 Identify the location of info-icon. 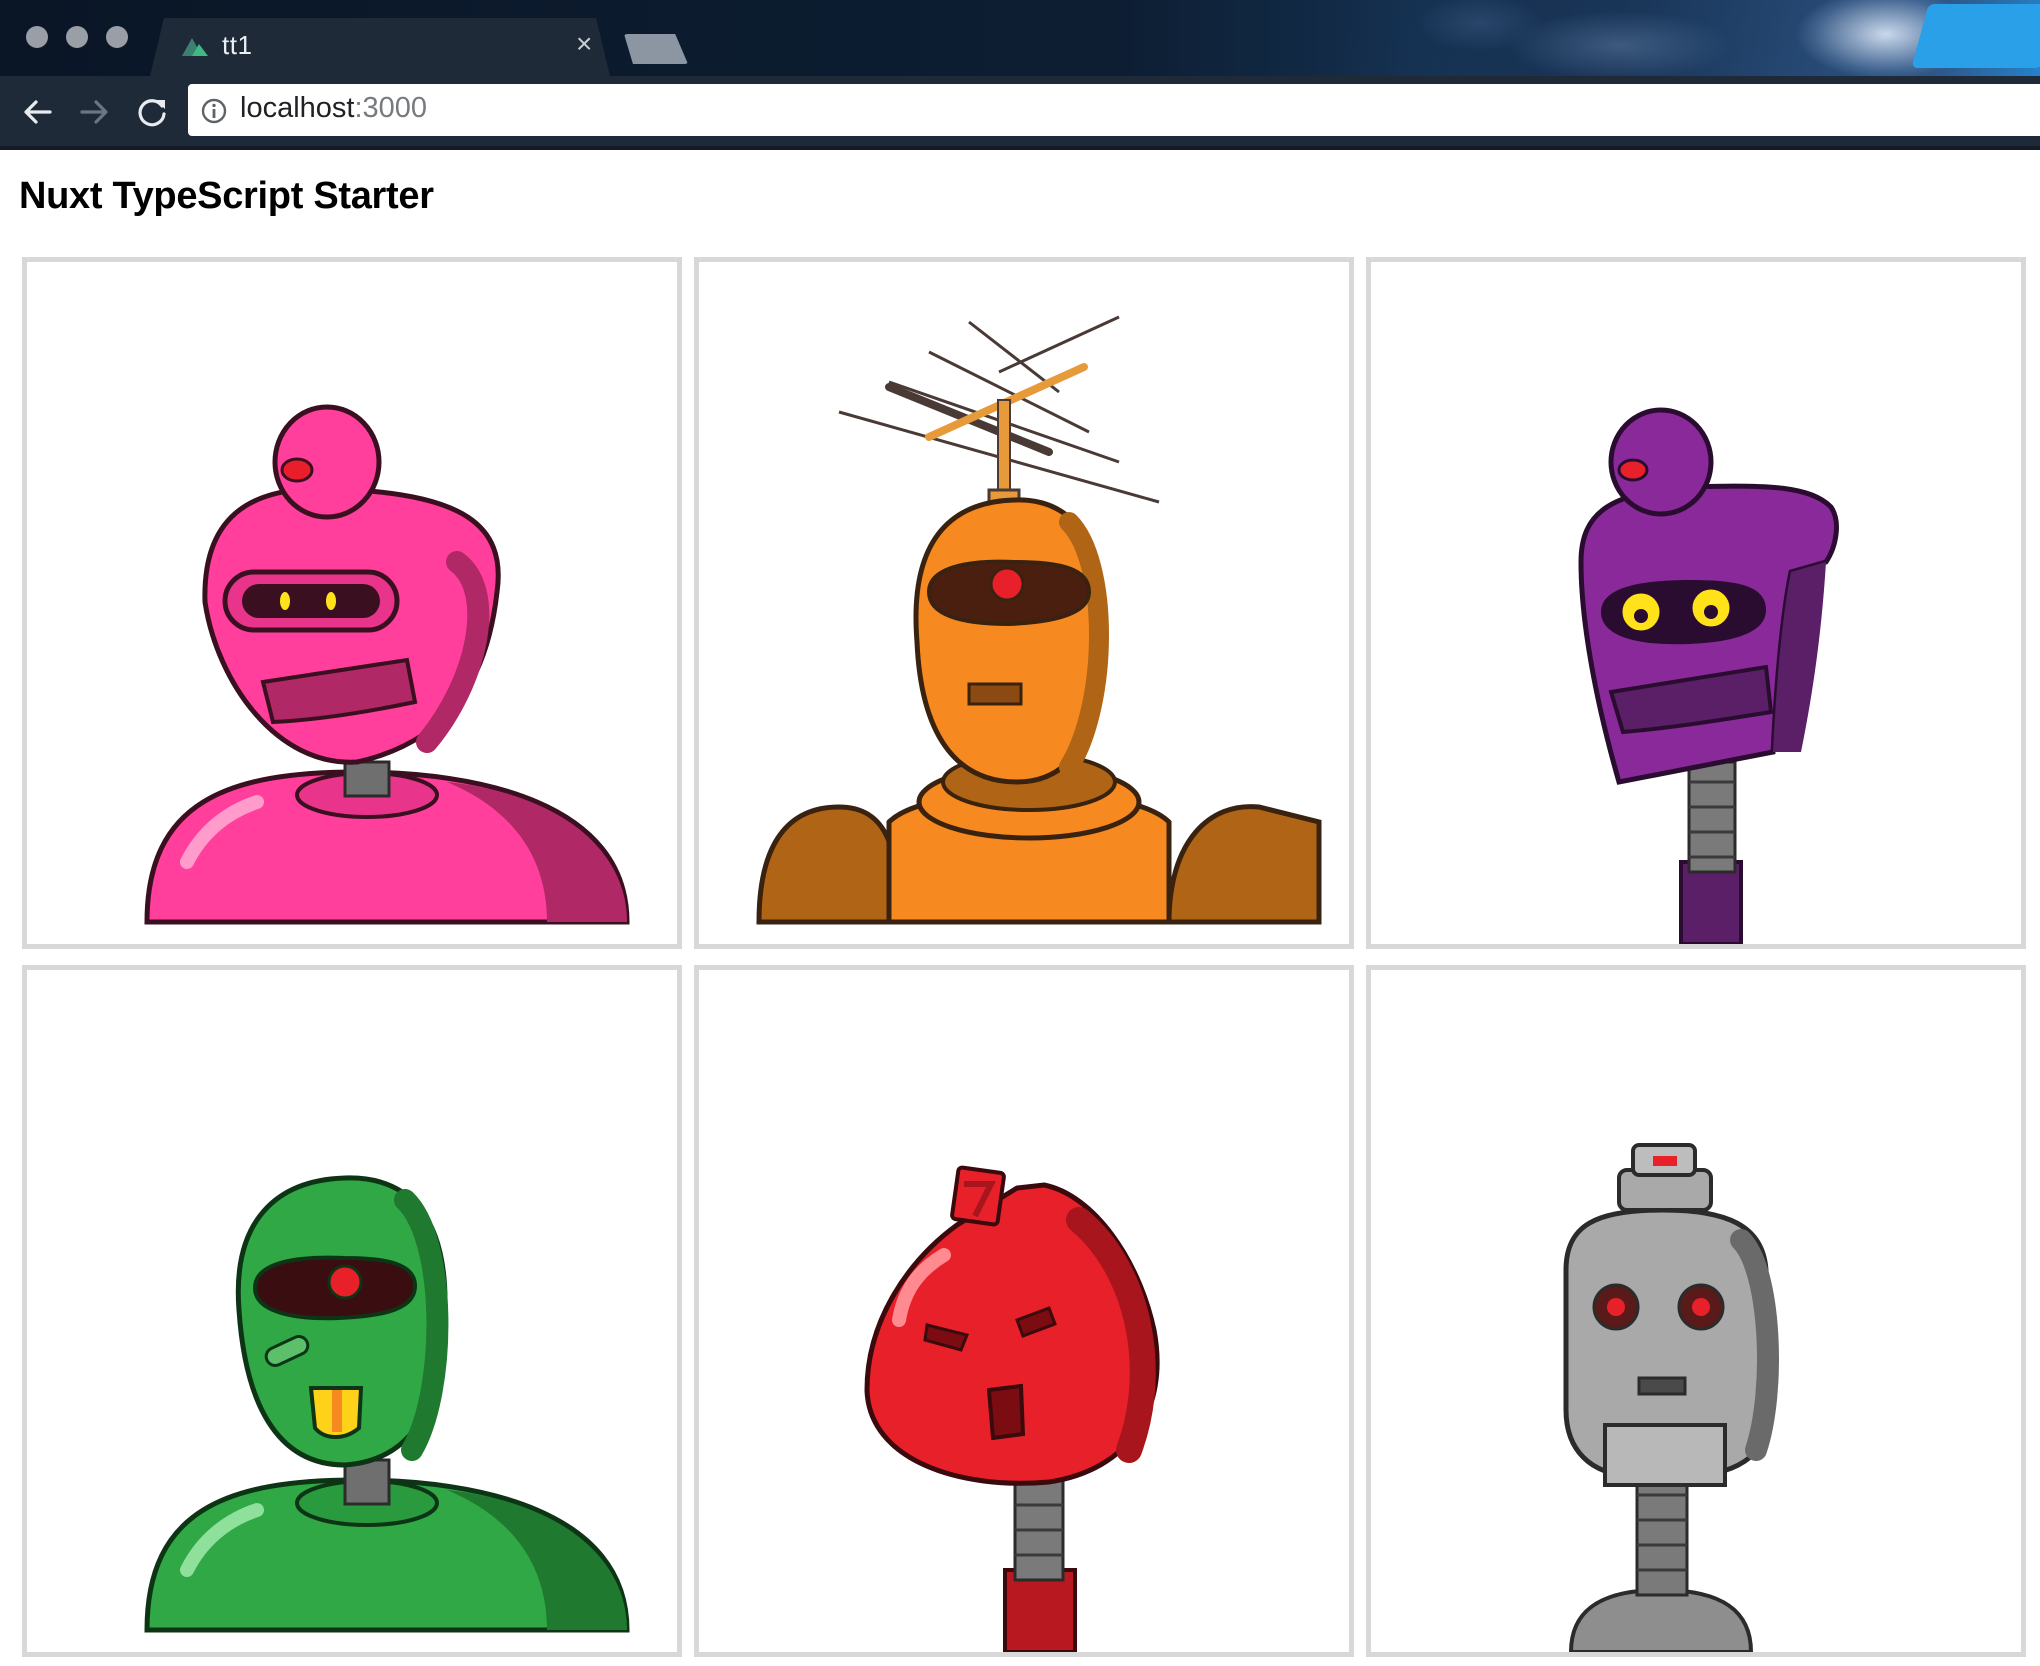
(214, 111).